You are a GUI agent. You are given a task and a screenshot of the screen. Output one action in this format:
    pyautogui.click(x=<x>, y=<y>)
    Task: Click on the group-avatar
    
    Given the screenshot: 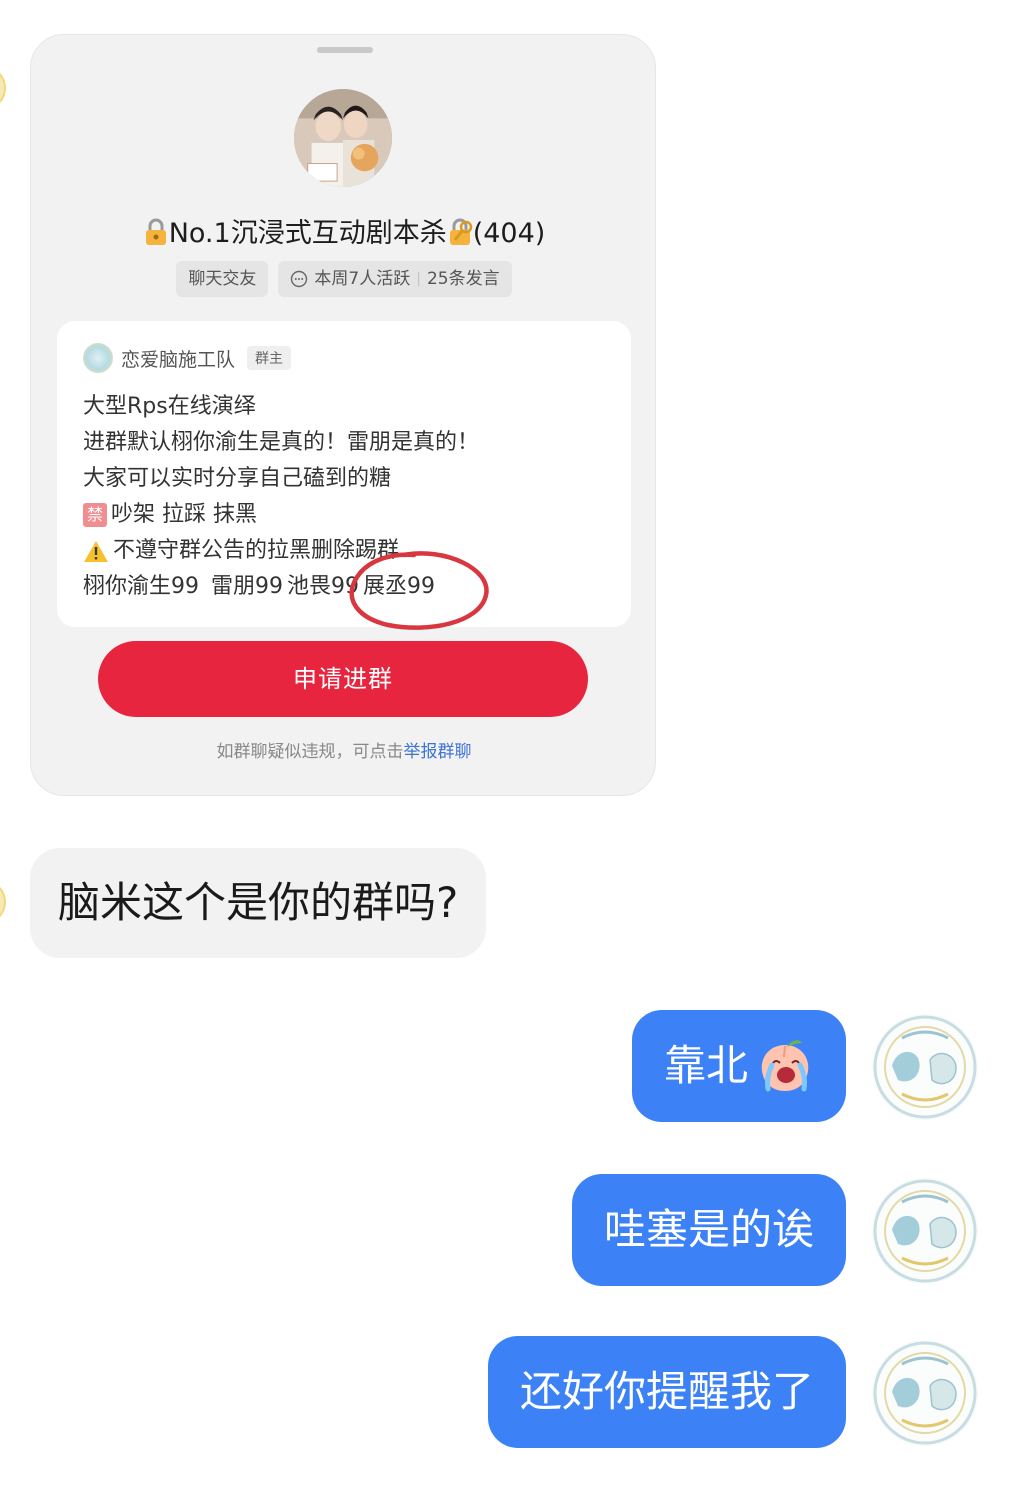 What is the action you would take?
    pyautogui.click(x=343, y=138)
    